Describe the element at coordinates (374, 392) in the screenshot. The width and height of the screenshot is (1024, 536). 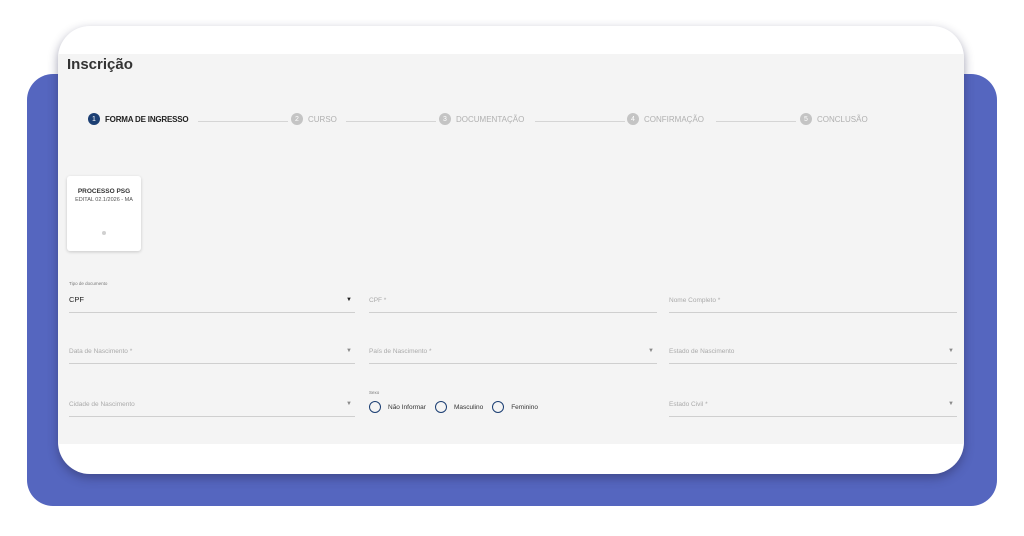
I see `sexo-label: Sexo` at that location.